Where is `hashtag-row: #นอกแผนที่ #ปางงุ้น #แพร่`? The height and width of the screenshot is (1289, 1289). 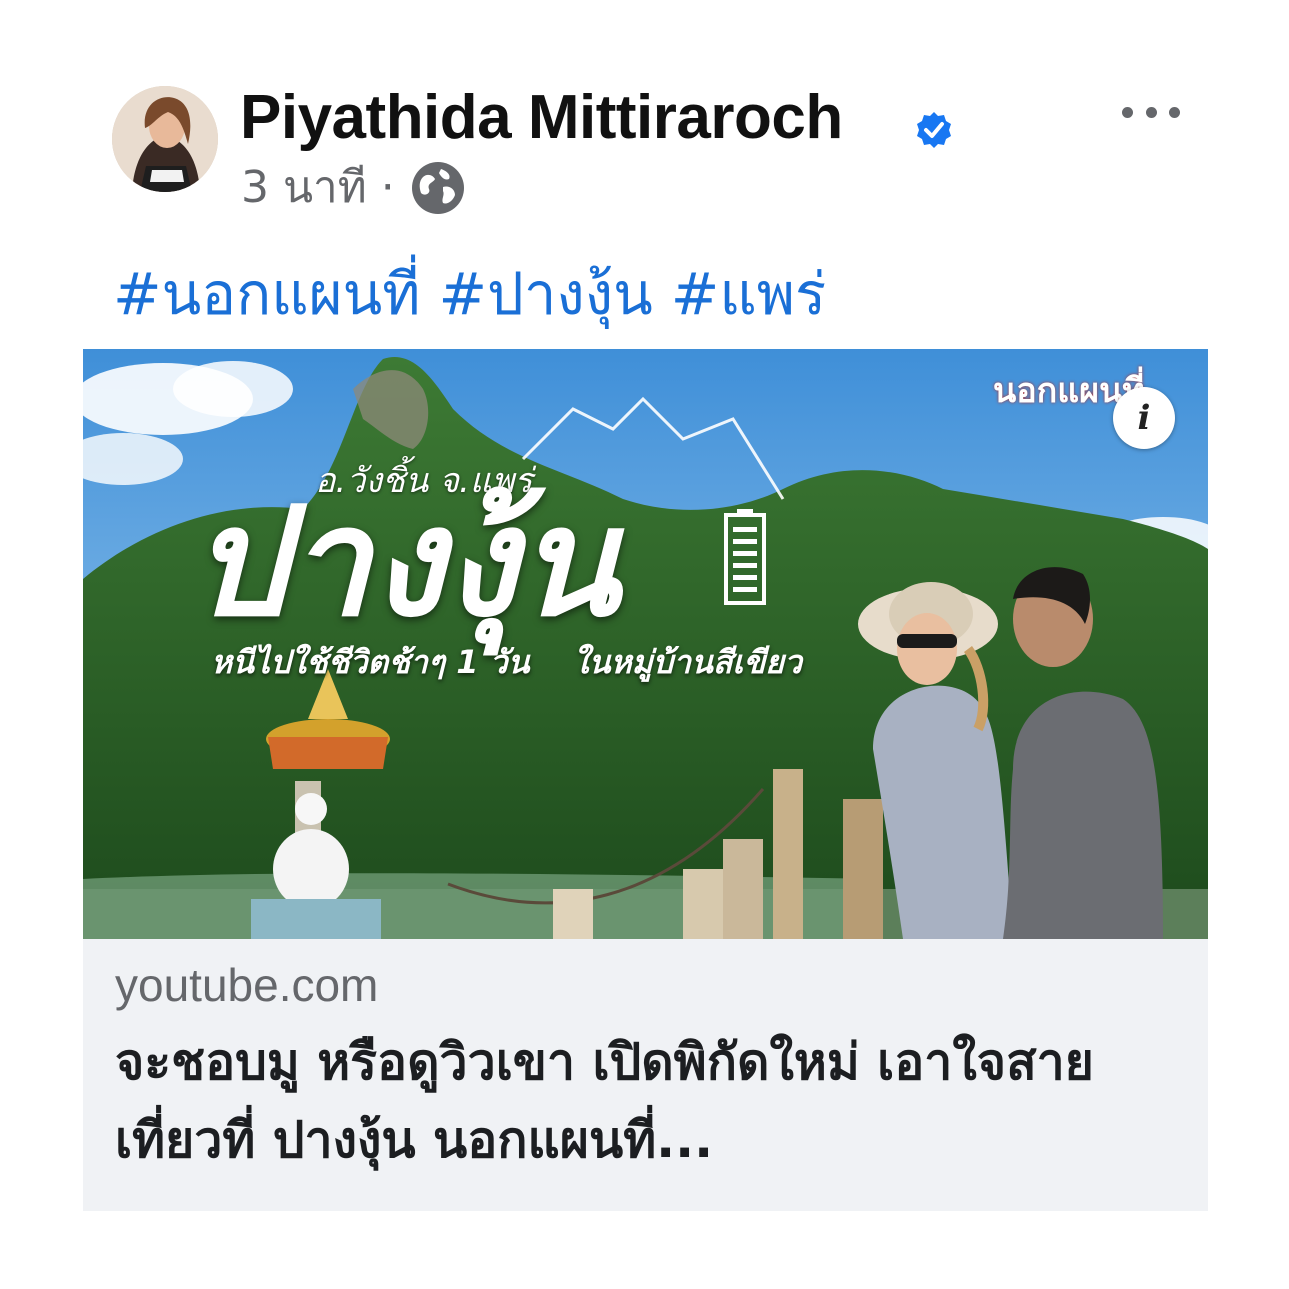
hashtag-row: #นอกแผนที่ #ปางงุ้น #แพร่ is located at coordinates (478, 294).